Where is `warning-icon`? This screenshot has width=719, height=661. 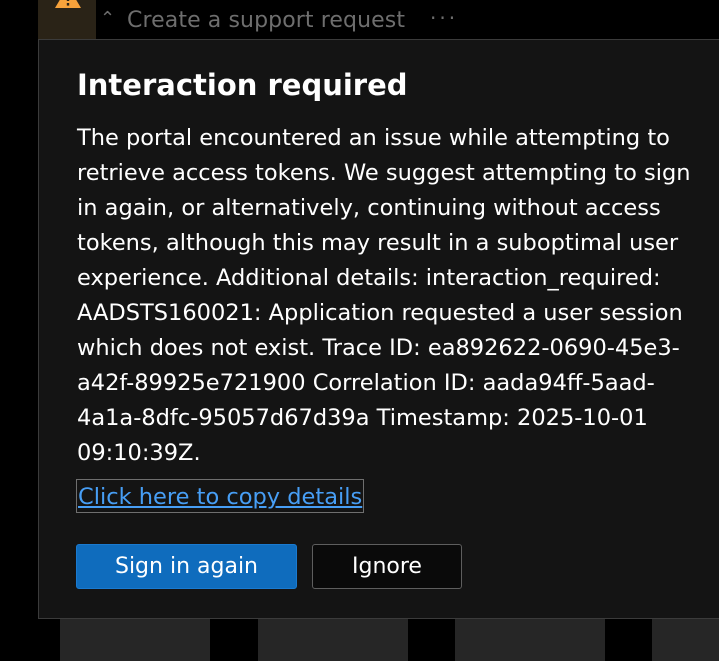 warning-icon is located at coordinates (68, 4).